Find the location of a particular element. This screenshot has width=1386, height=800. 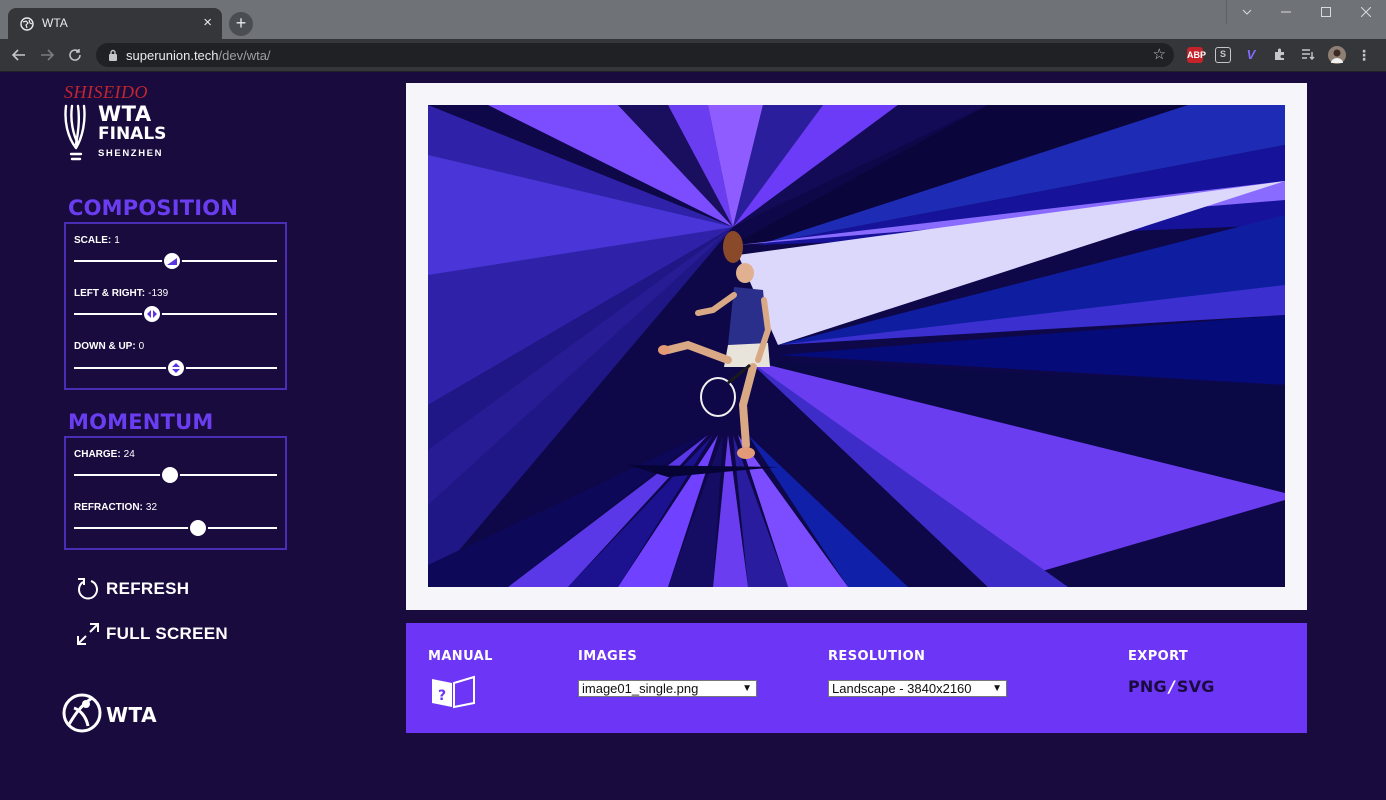

scale-triangle-icon is located at coordinates (172, 261).